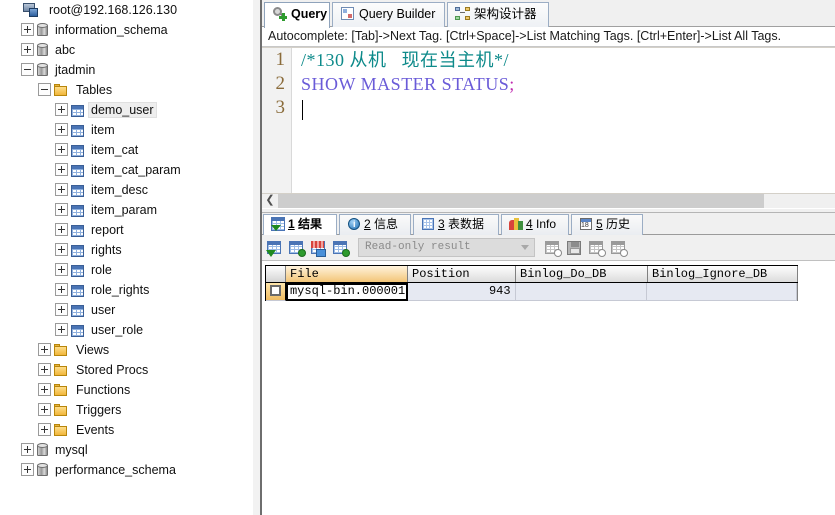 This screenshot has height=515, width=835. Describe the element at coordinates (462, 274) in the screenshot. I see `column-header-position: Position` at that location.